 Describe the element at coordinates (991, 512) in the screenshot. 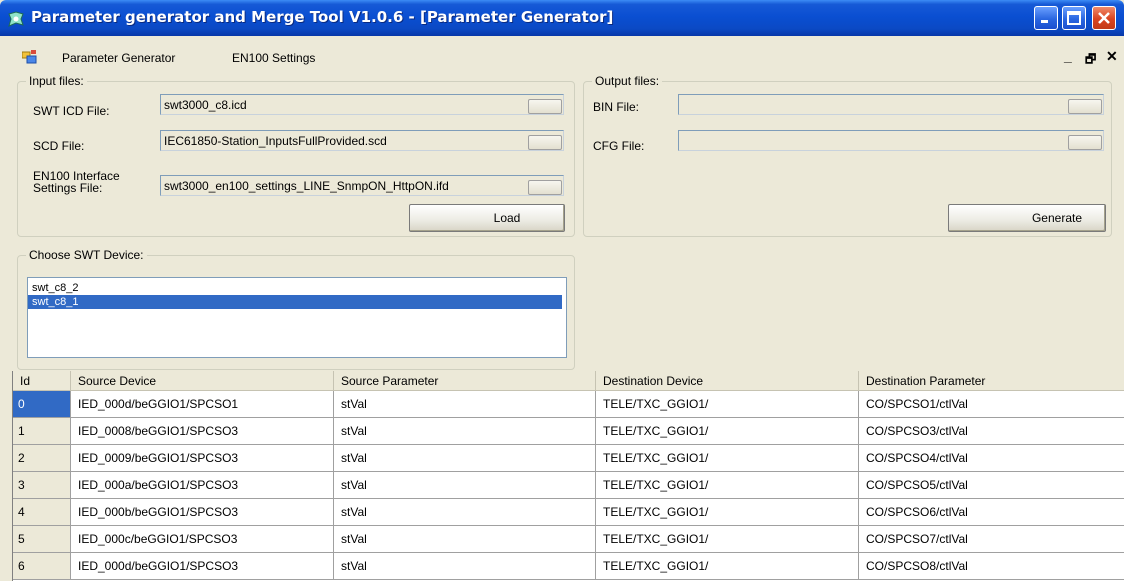

I see `cell-destination-parameter: CO/SPCSO6/ctlVal` at that location.